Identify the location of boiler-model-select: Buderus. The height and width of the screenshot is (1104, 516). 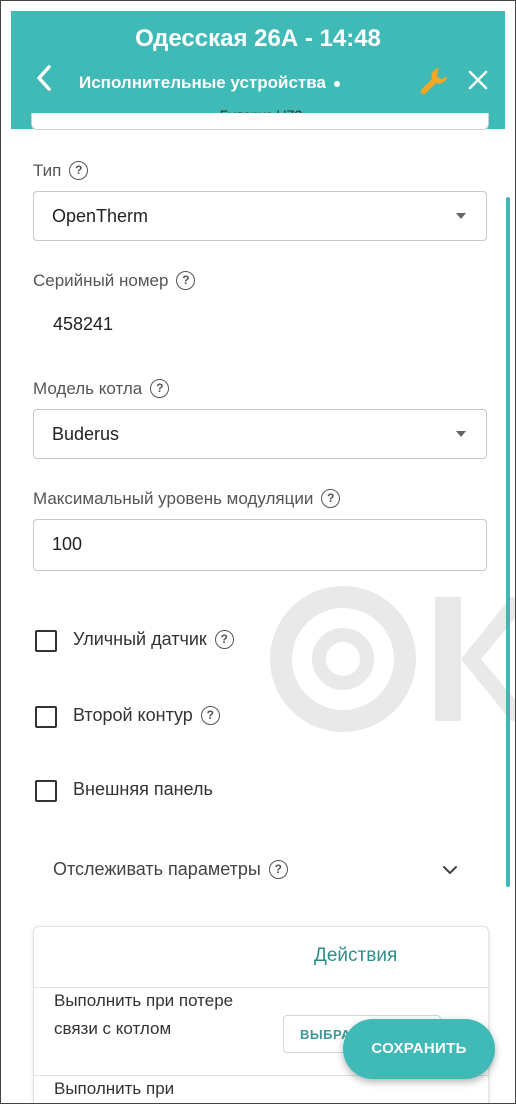
(260, 434).